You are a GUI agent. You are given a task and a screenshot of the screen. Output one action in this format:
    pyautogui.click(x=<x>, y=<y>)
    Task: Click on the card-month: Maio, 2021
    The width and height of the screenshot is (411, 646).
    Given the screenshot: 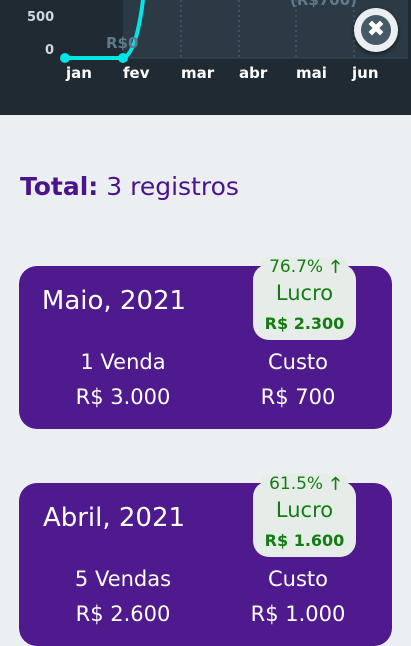 What is the action you would take?
    pyautogui.click(x=114, y=301)
    